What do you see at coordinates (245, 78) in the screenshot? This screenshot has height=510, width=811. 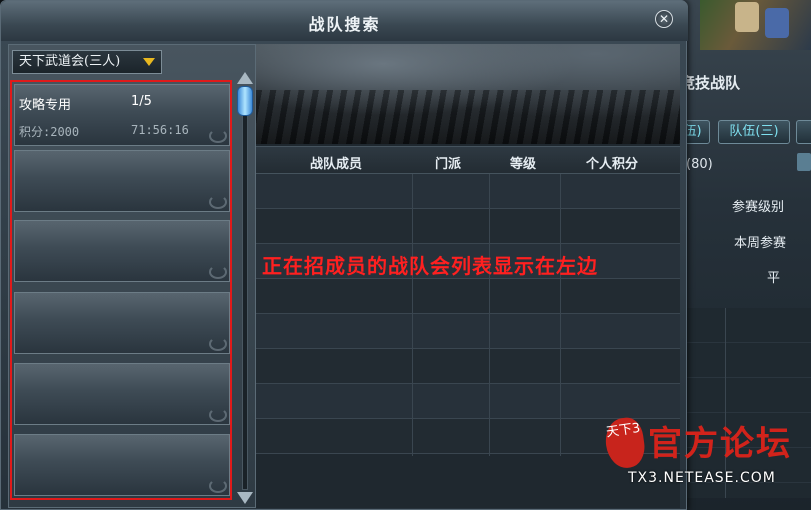 I see `scroll-up-arrow-icon` at bounding box center [245, 78].